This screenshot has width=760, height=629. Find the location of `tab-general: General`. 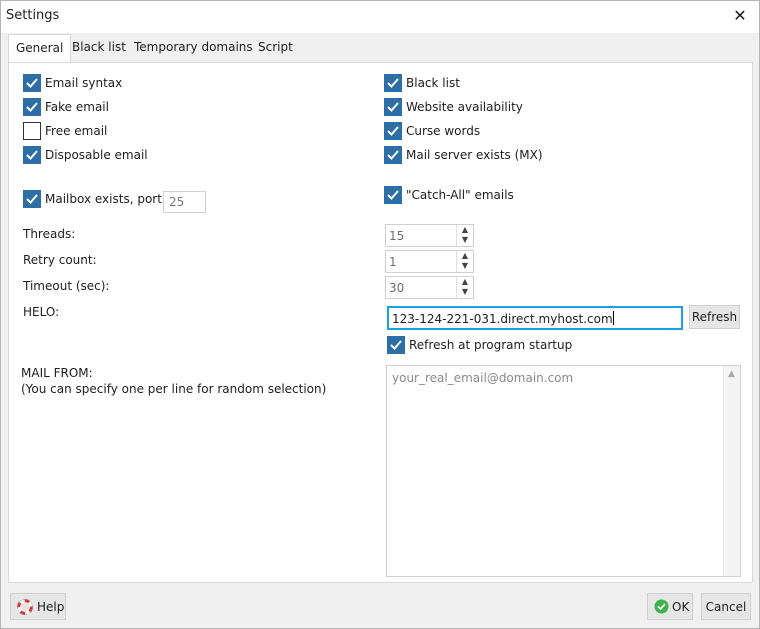

tab-general: General is located at coordinates (40, 48).